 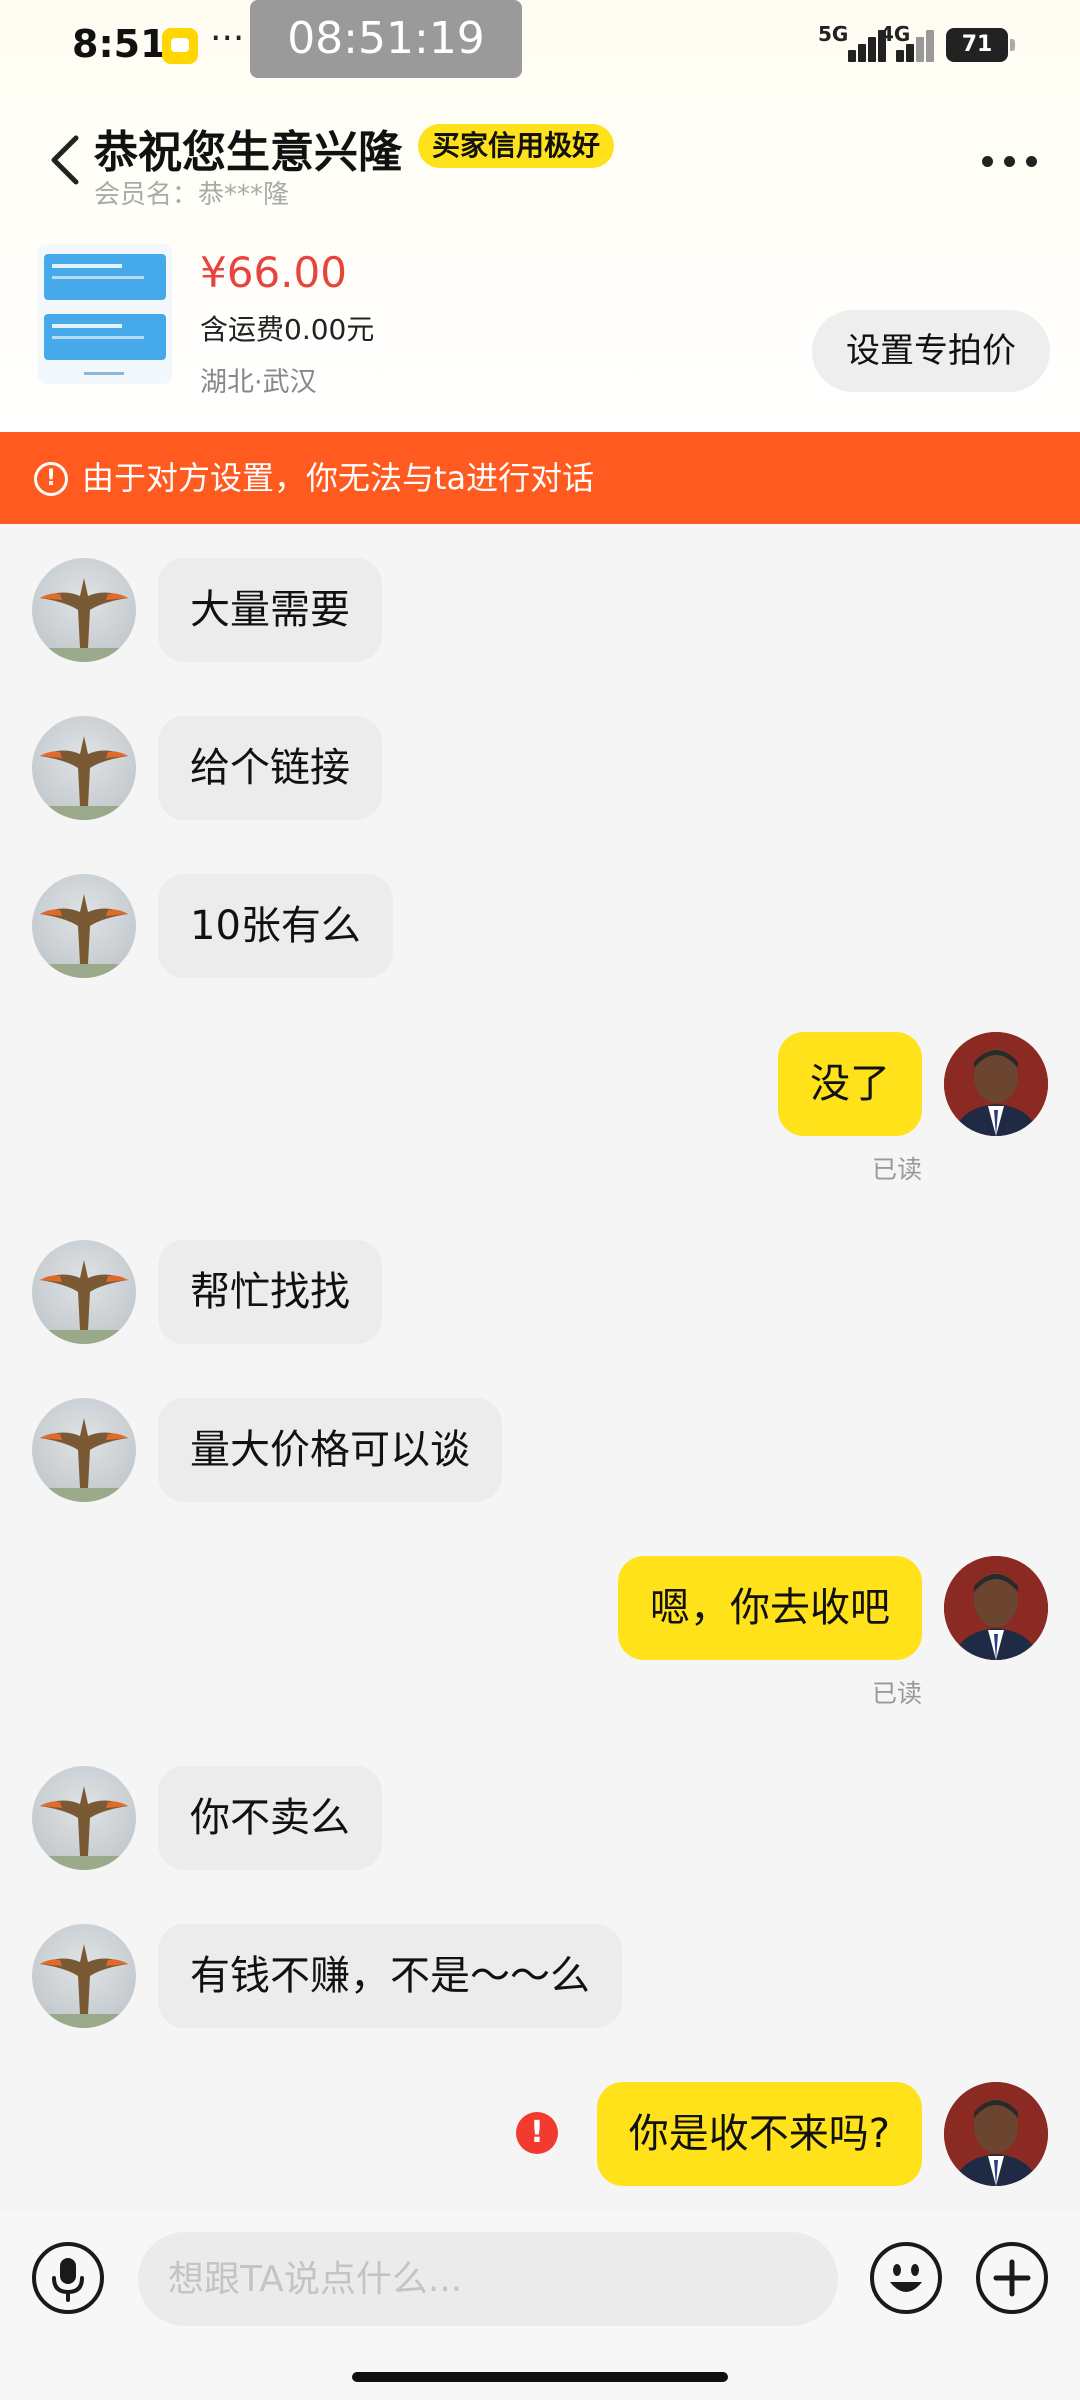 I want to click on warning-text: 由于对方设置，你无法与ta进行对话, so click(x=338, y=478).